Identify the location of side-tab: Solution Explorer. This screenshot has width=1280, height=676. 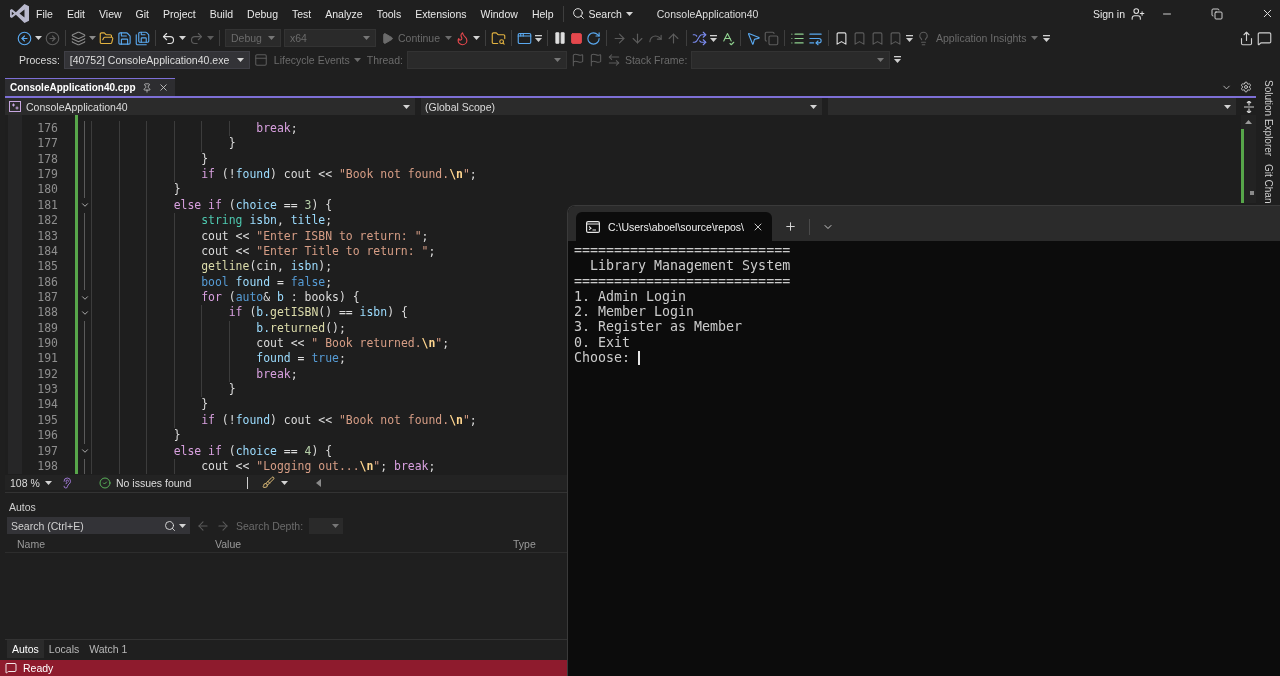
(1268, 118).